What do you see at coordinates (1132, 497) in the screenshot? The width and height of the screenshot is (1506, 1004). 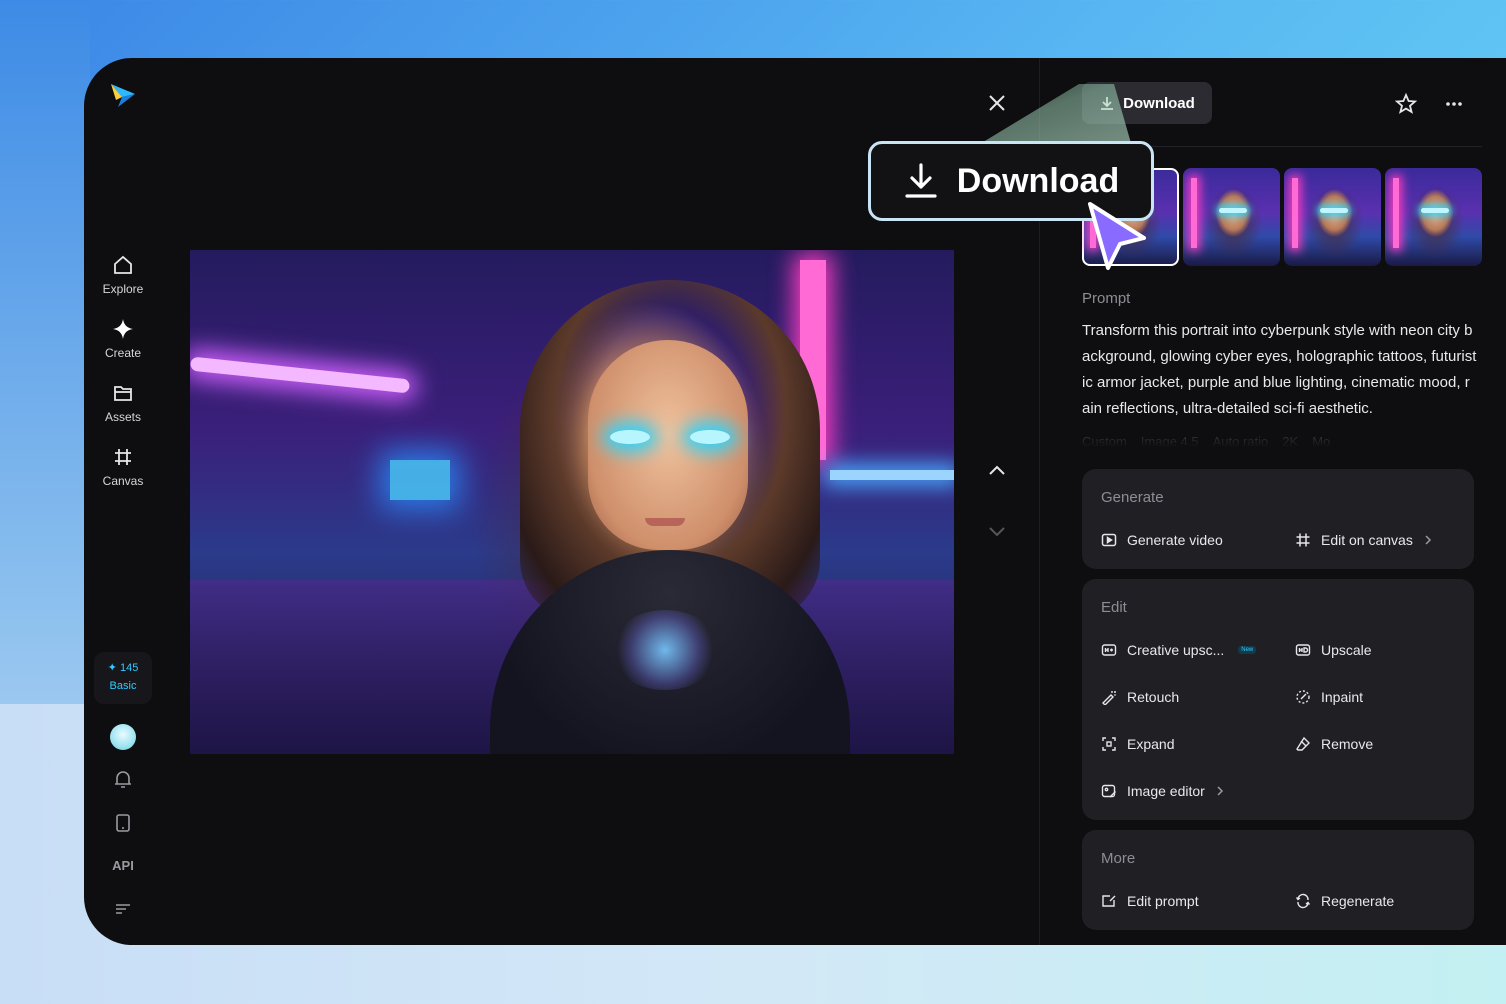 I see `card-title: Generate` at bounding box center [1132, 497].